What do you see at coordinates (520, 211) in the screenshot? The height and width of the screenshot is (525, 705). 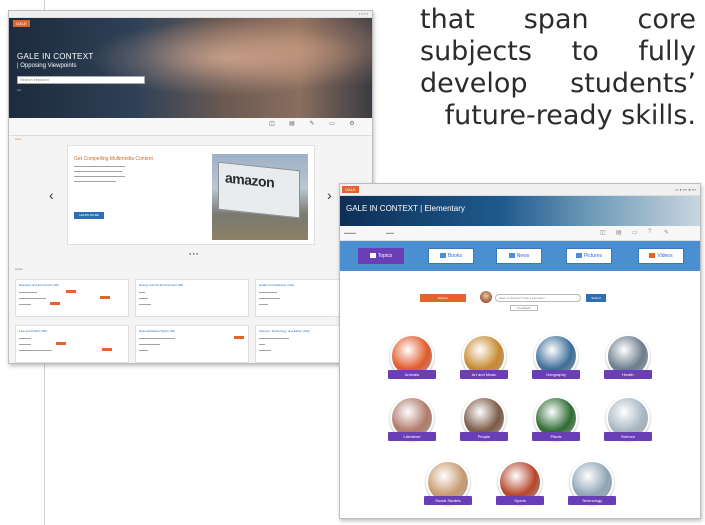 I see `hero-banner: GALE IN CONTEXT | Elementary` at bounding box center [520, 211].